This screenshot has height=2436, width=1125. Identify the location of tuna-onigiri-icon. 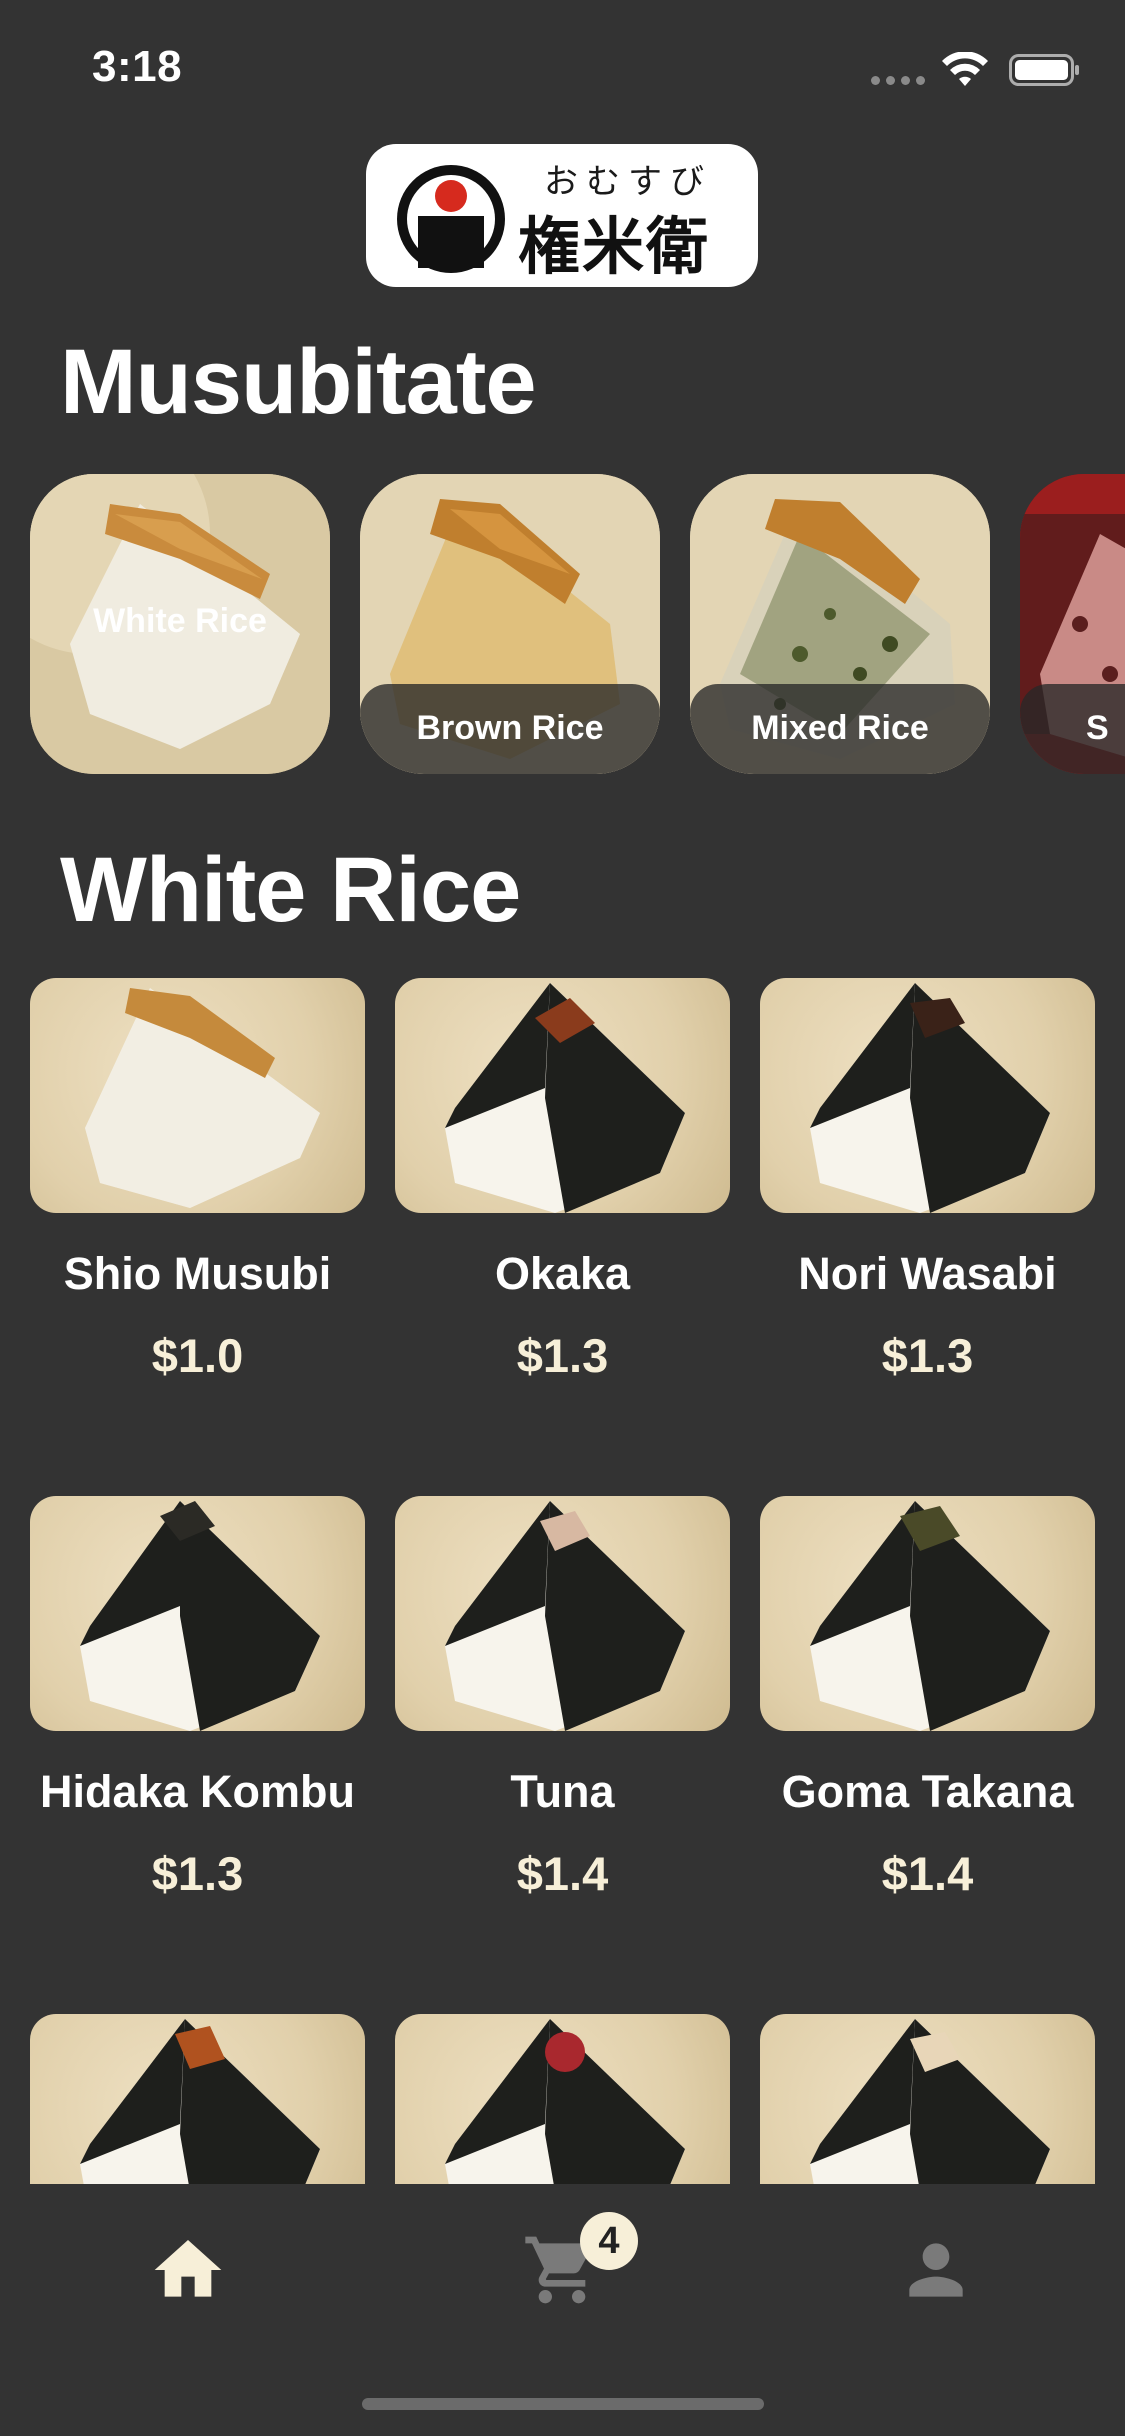
(565, 1616).